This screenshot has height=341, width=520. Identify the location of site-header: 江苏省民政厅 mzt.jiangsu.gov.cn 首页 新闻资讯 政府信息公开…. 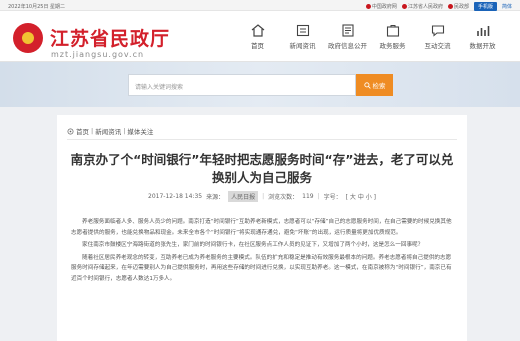
(260, 36).